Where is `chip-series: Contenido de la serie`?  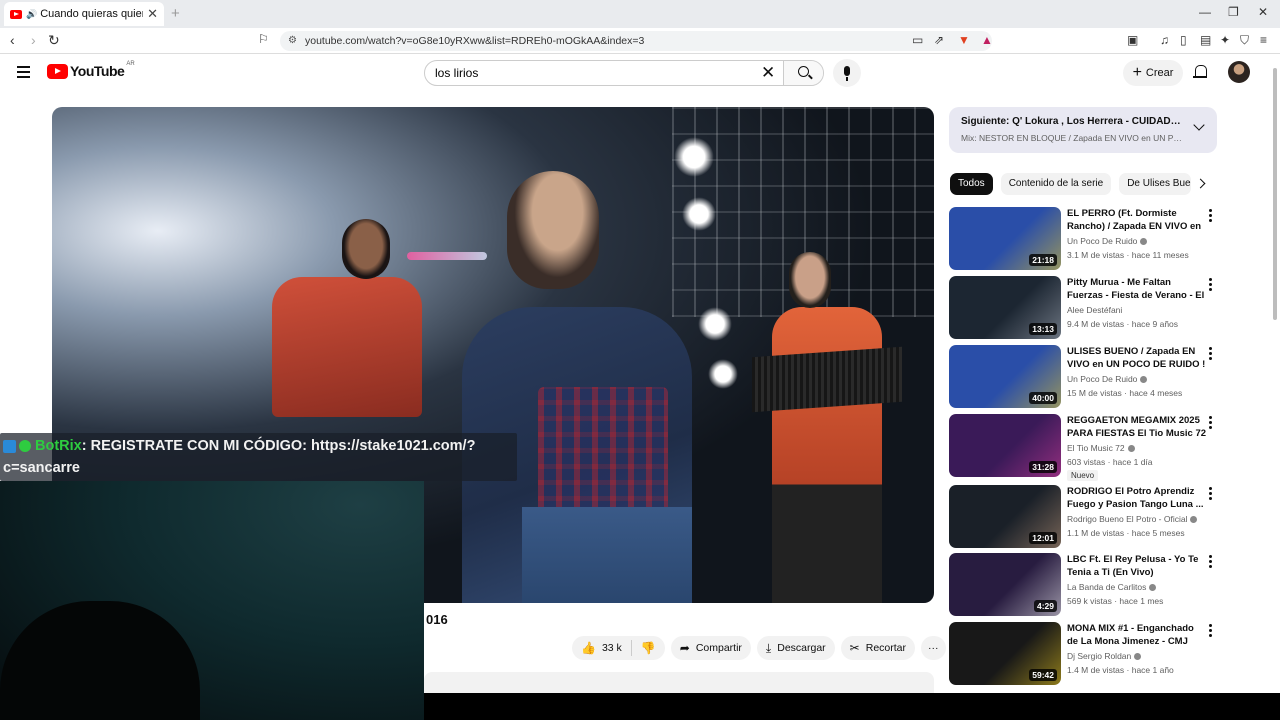
chip-series: Contenido de la serie is located at coordinates (1056, 184).